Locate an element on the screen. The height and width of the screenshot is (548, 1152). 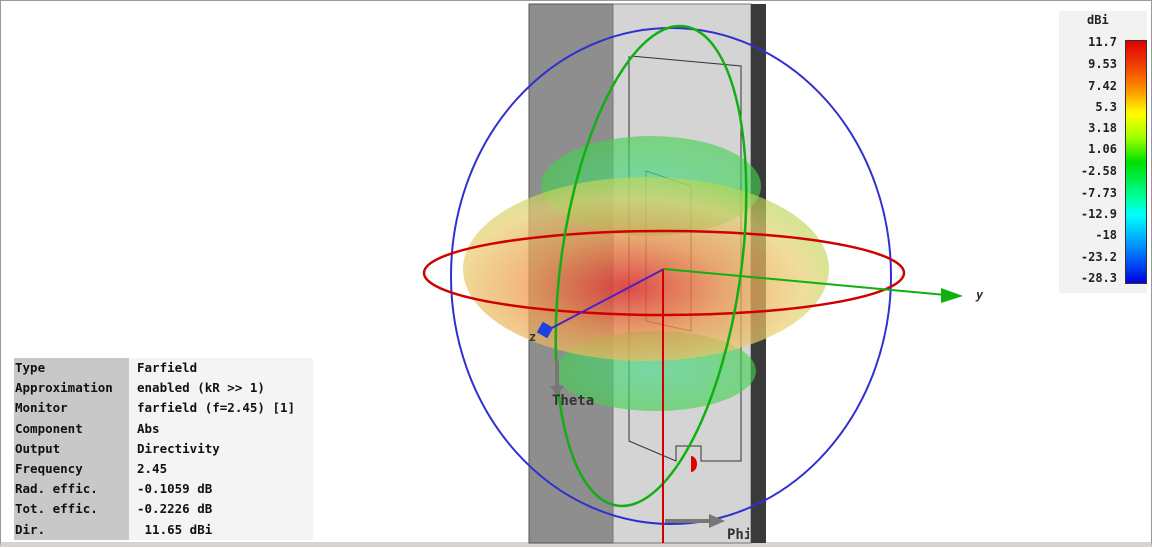
legend-tick: 5.3 is located at coordinates (1106, 107).